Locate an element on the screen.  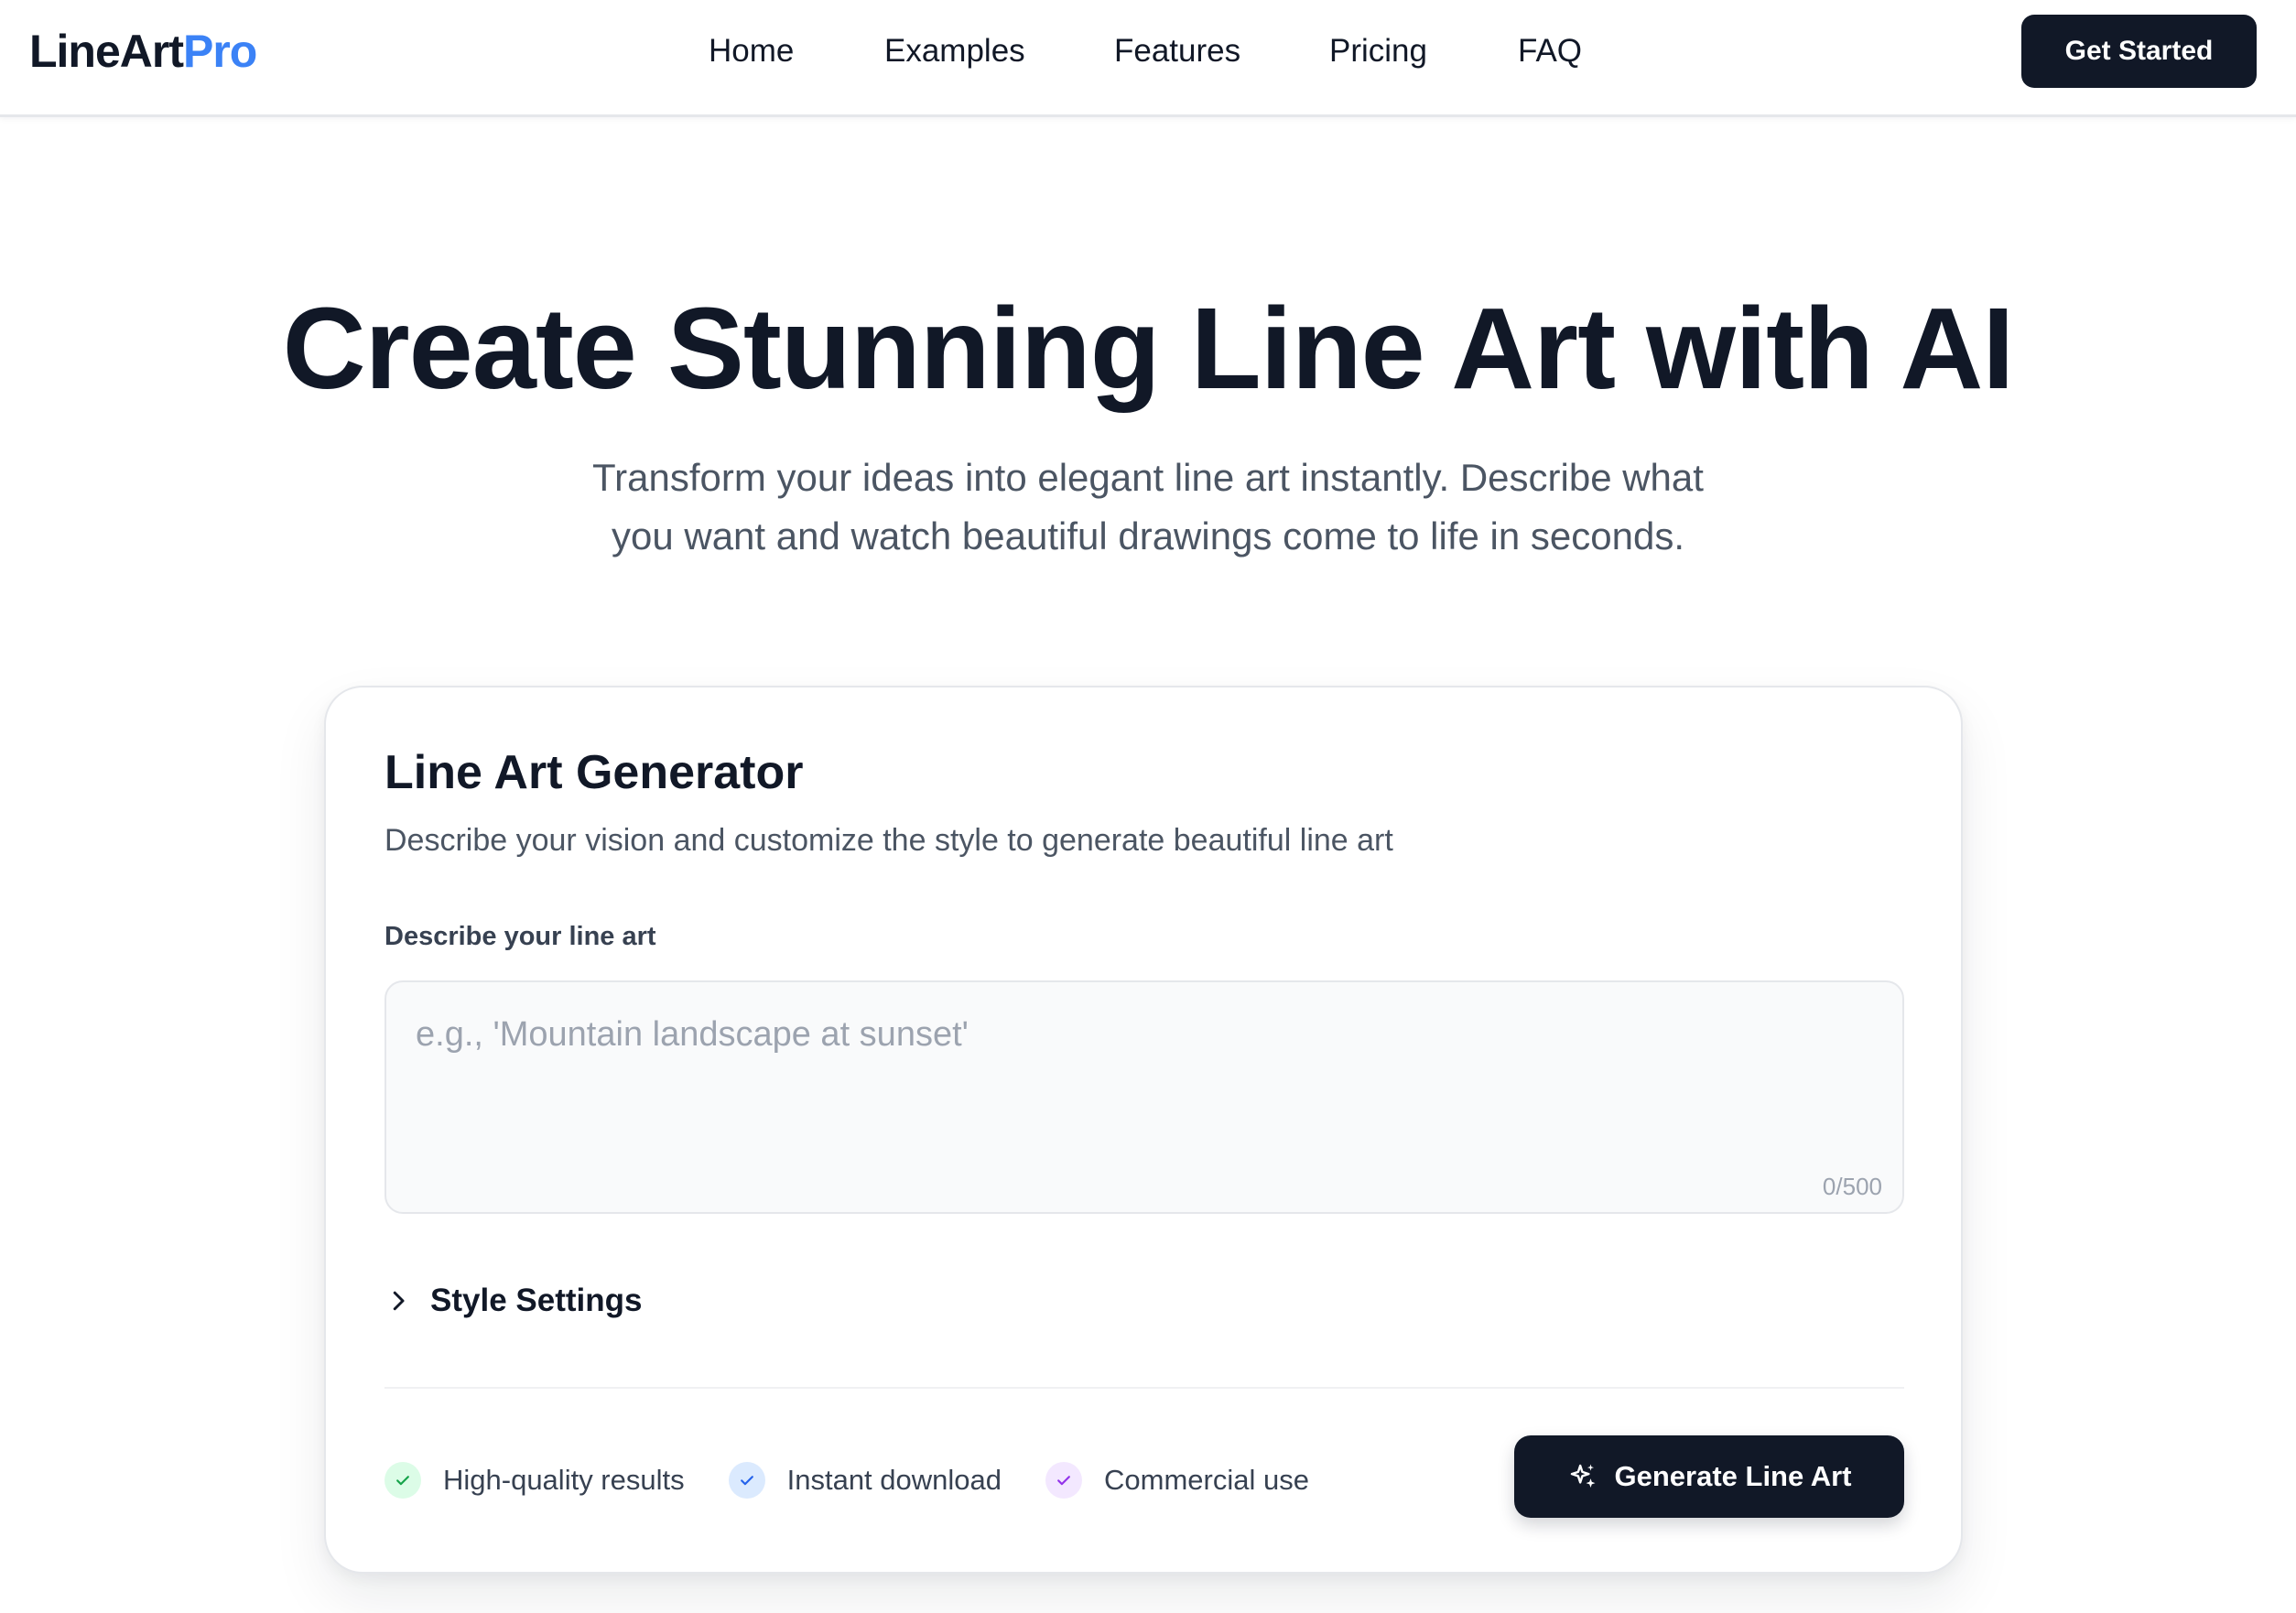
feature-instant-download: Instant download is located at coordinates (865, 1480).